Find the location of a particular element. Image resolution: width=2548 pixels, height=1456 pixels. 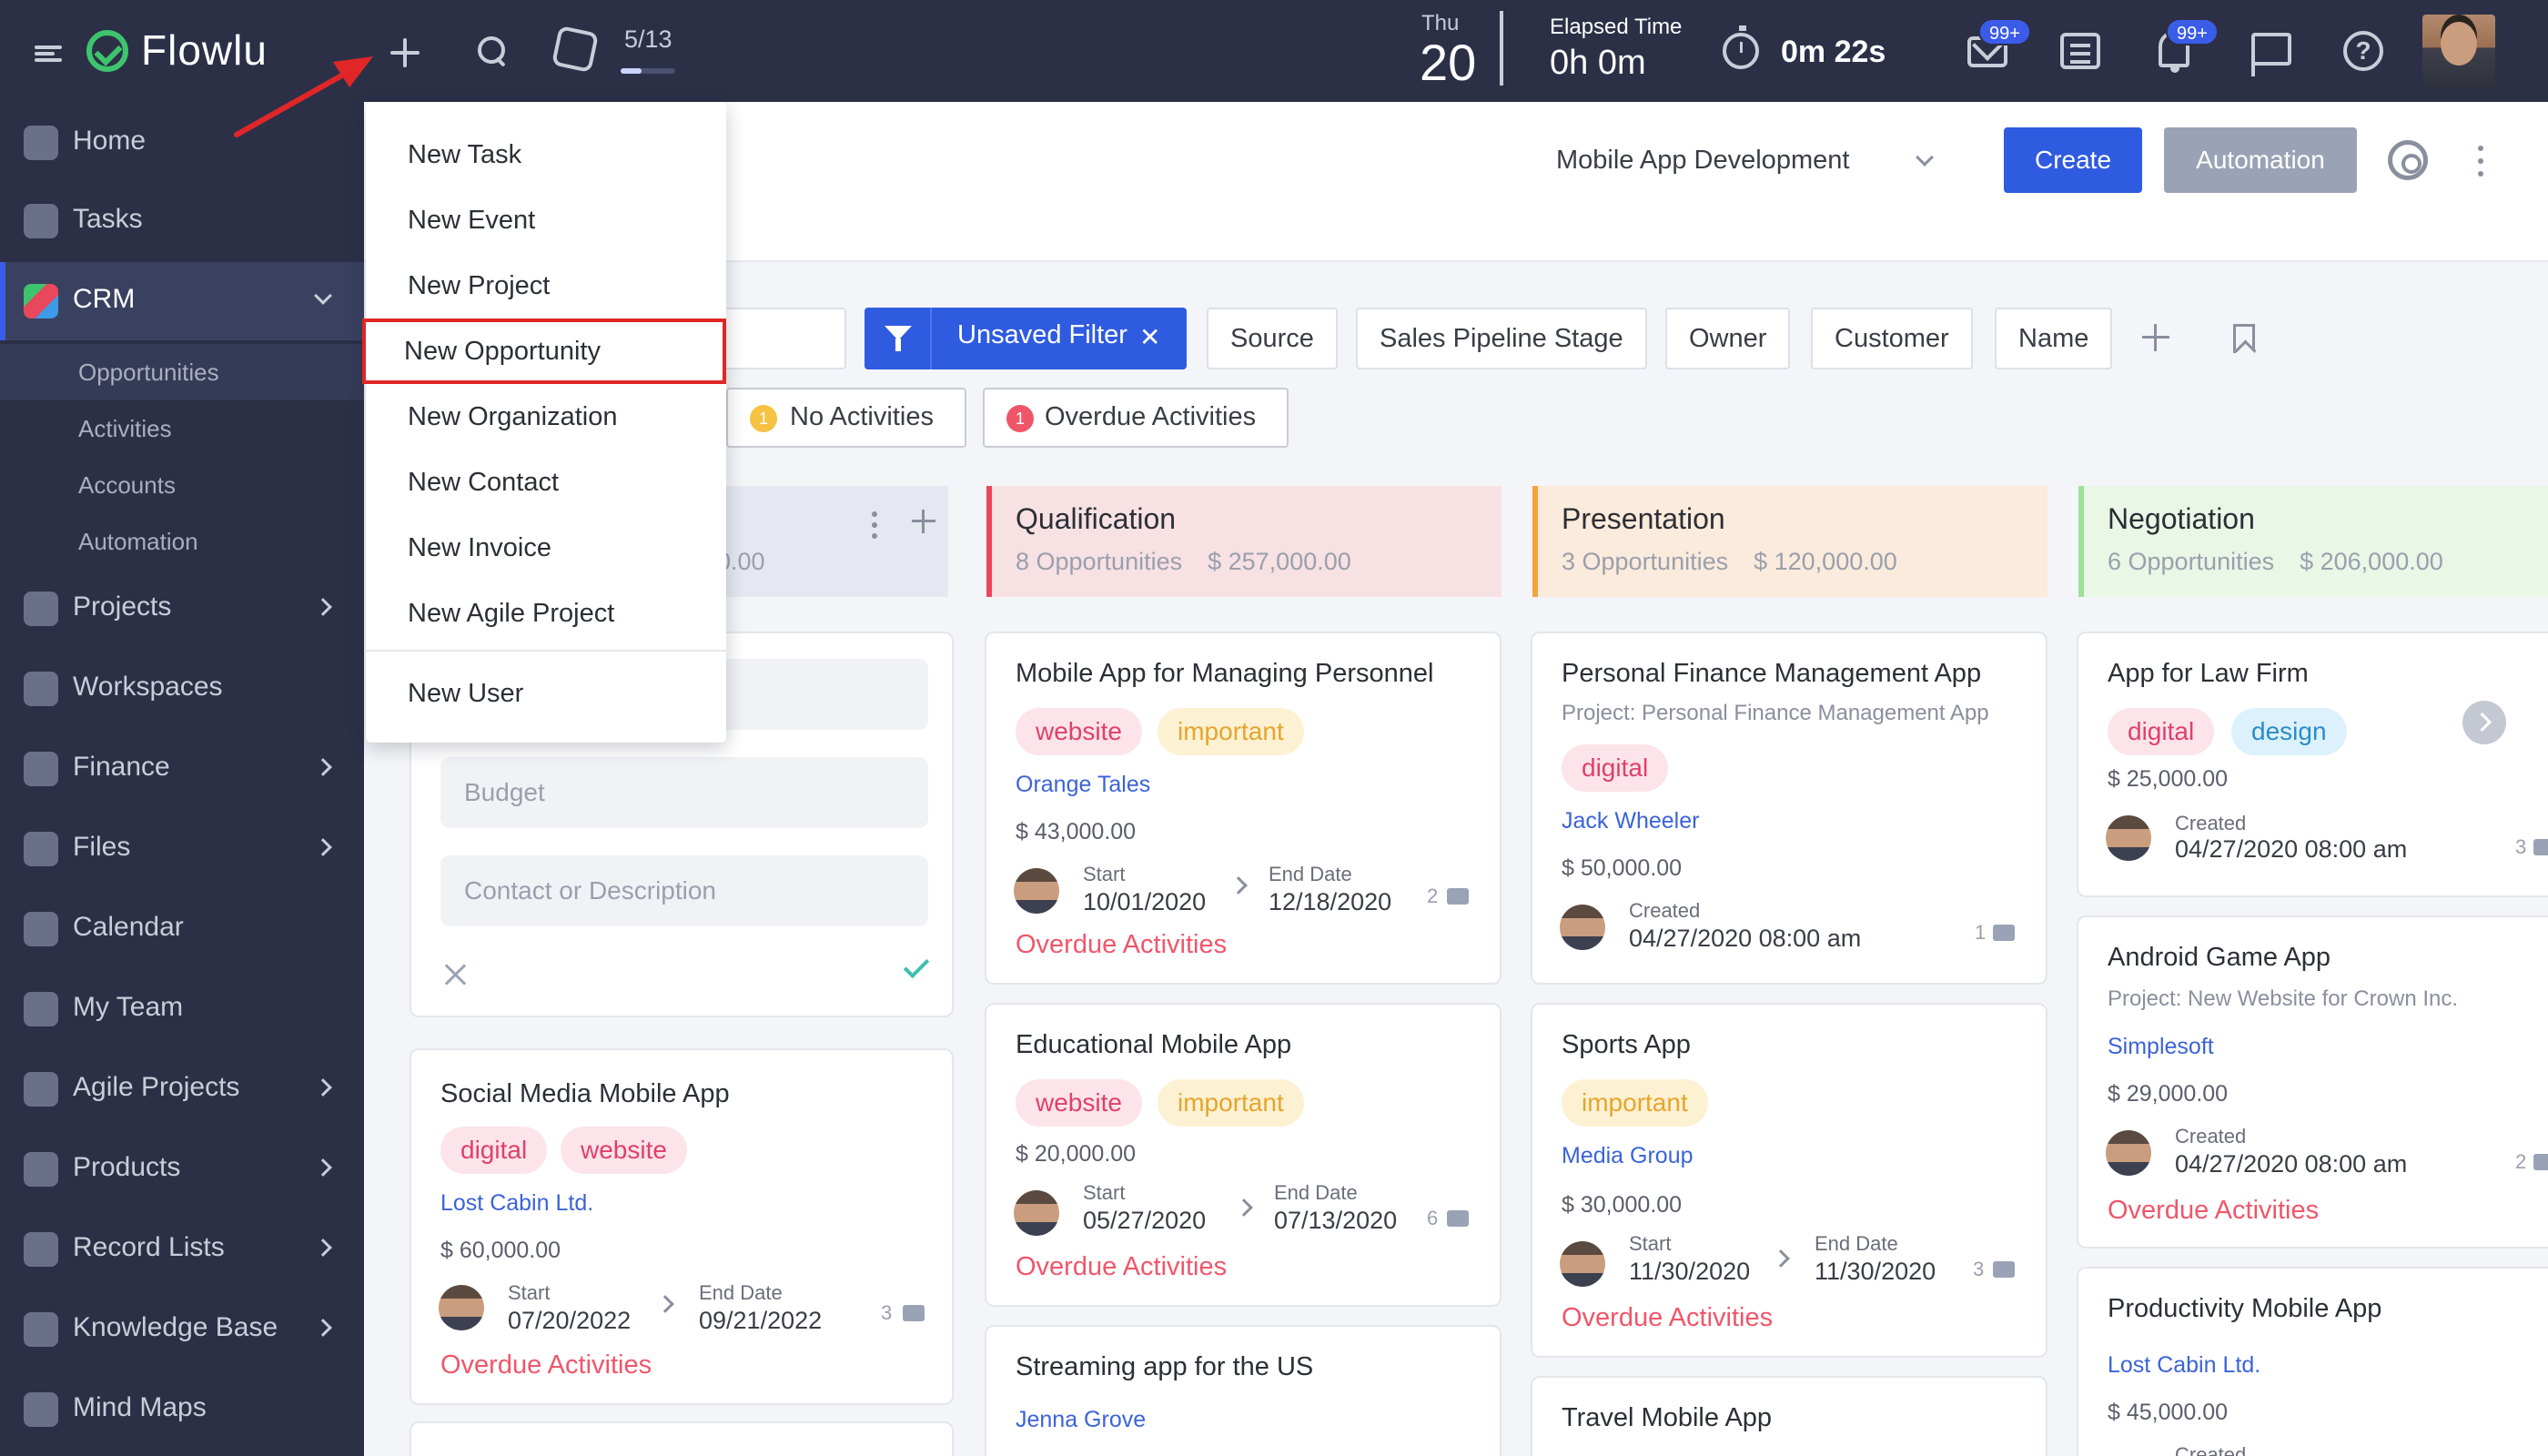

user-avatar is located at coordinates (2458, 51).